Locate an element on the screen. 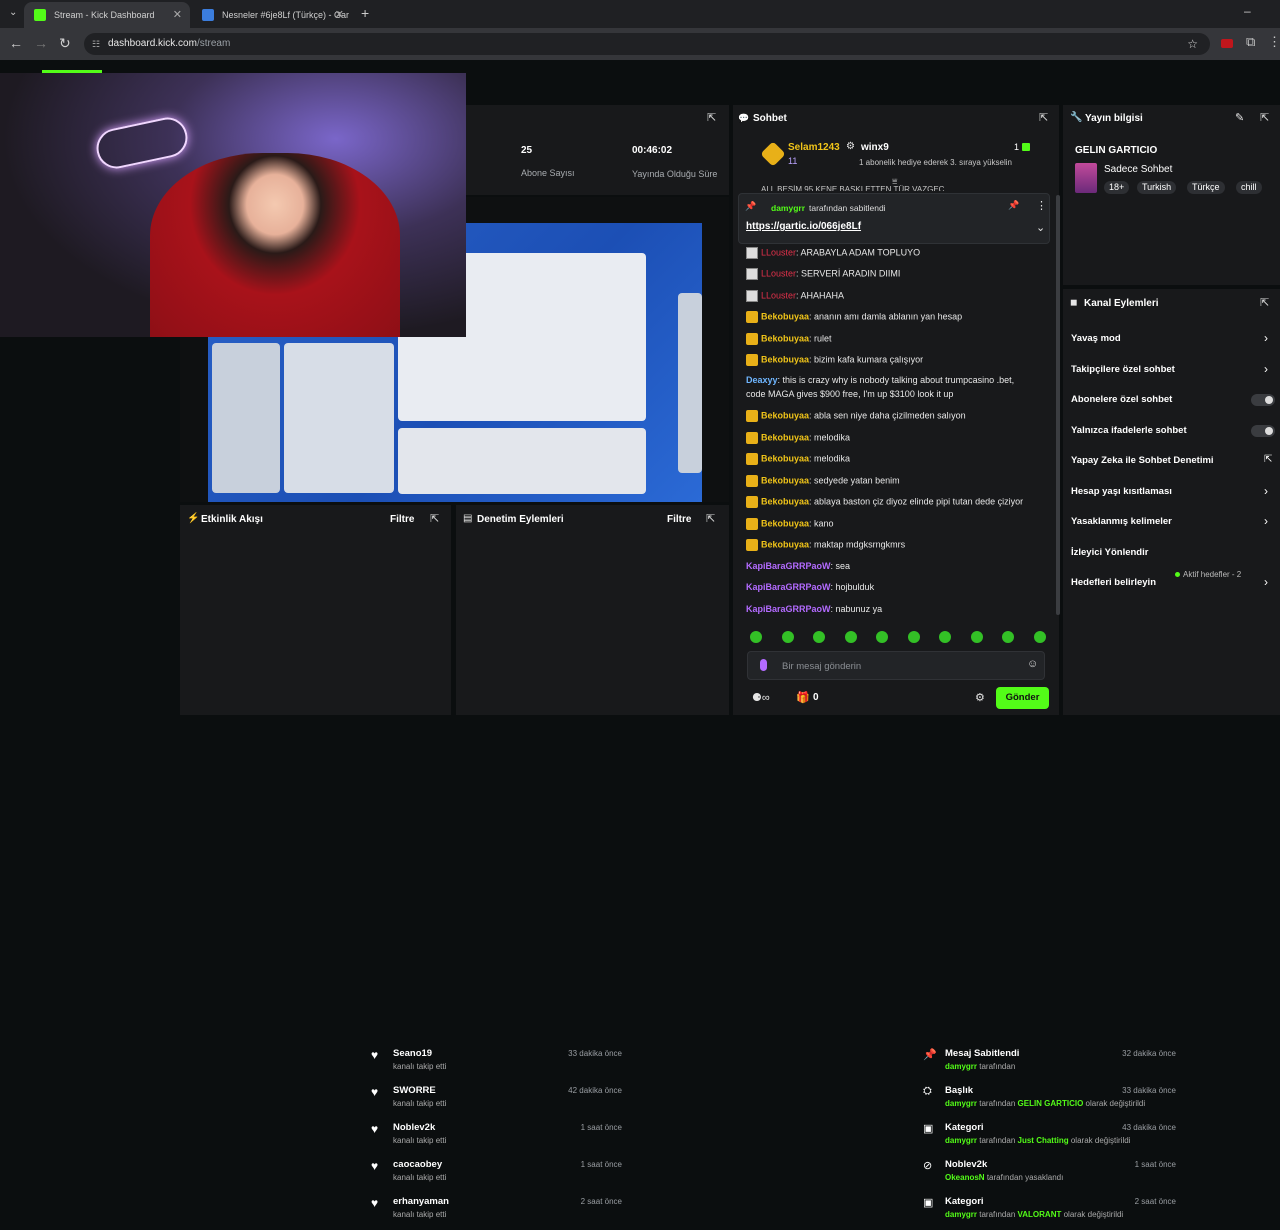 The width and height of the screenshot is (1280, 1230). activity-item: ♥ SWORRE kanalı takip etti 42 dakika önce is located at coordinates (495, 1102).